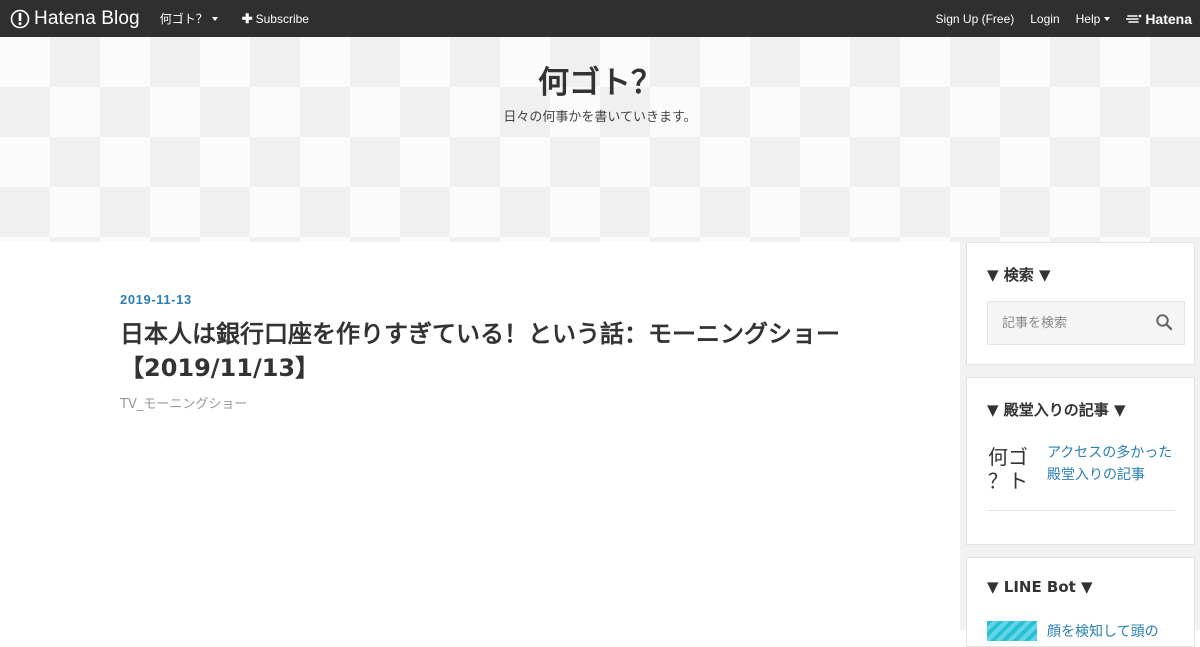 The width and height of the screenshot is (1200, 647). Describe the element at coordinates (1168, 18) in the screenshot. I see `hatena-wordmark: Hatena` at that location.